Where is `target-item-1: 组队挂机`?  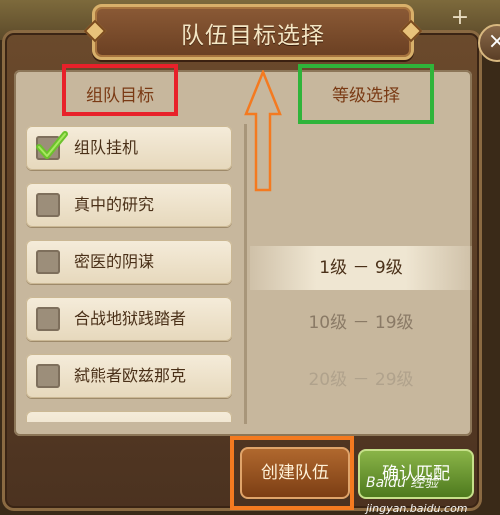 target-item-1: 组队挂机 is located at coordinates (129, 148).